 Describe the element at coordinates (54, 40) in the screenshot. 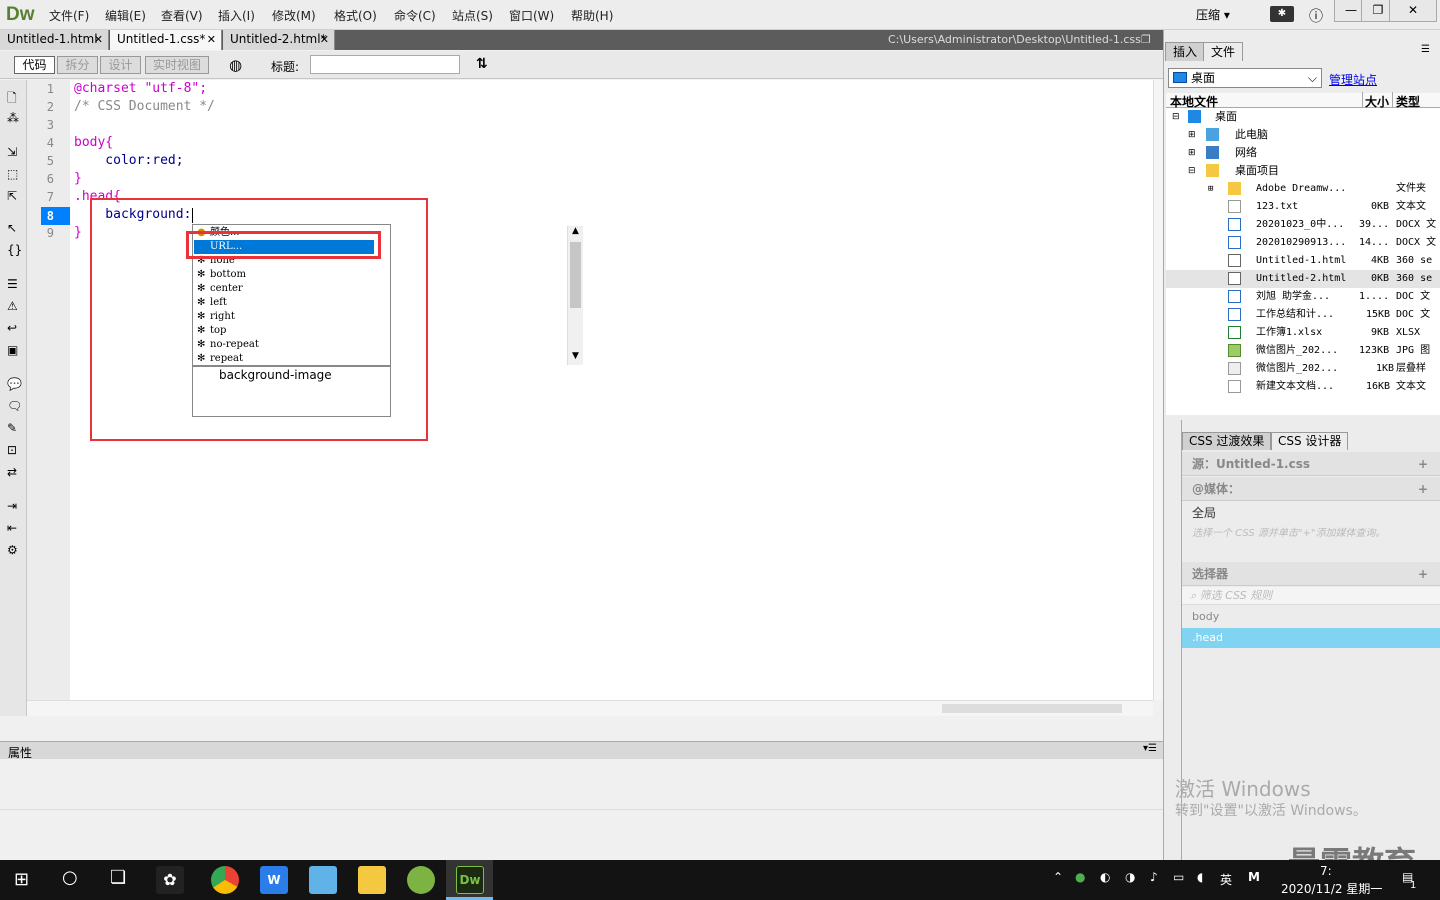

I see `tab-untitled-1-html: Untitled-1.html ✕` at that location.